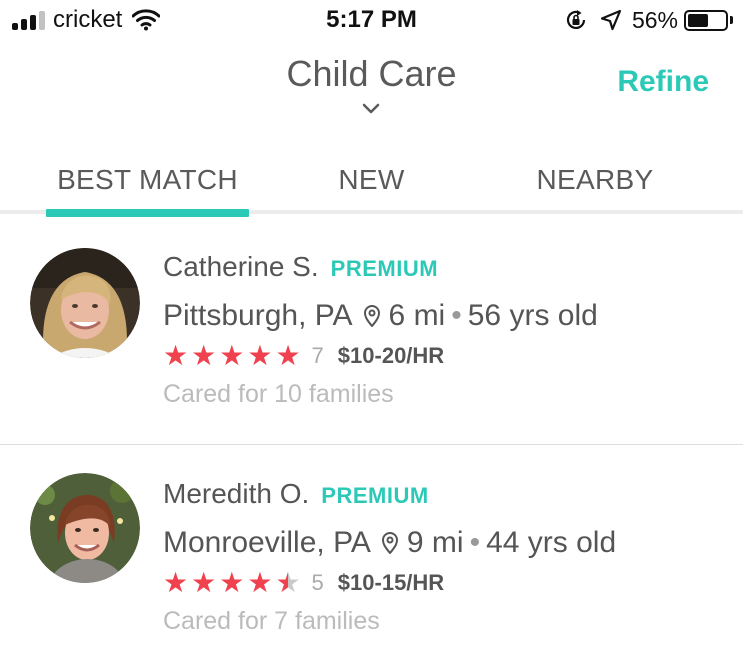 Image resolution: width=743 pixels, height=667 pixels. Describe the element at coordinates (698, 20) in the screenshot. I see `battery-level` at that location.